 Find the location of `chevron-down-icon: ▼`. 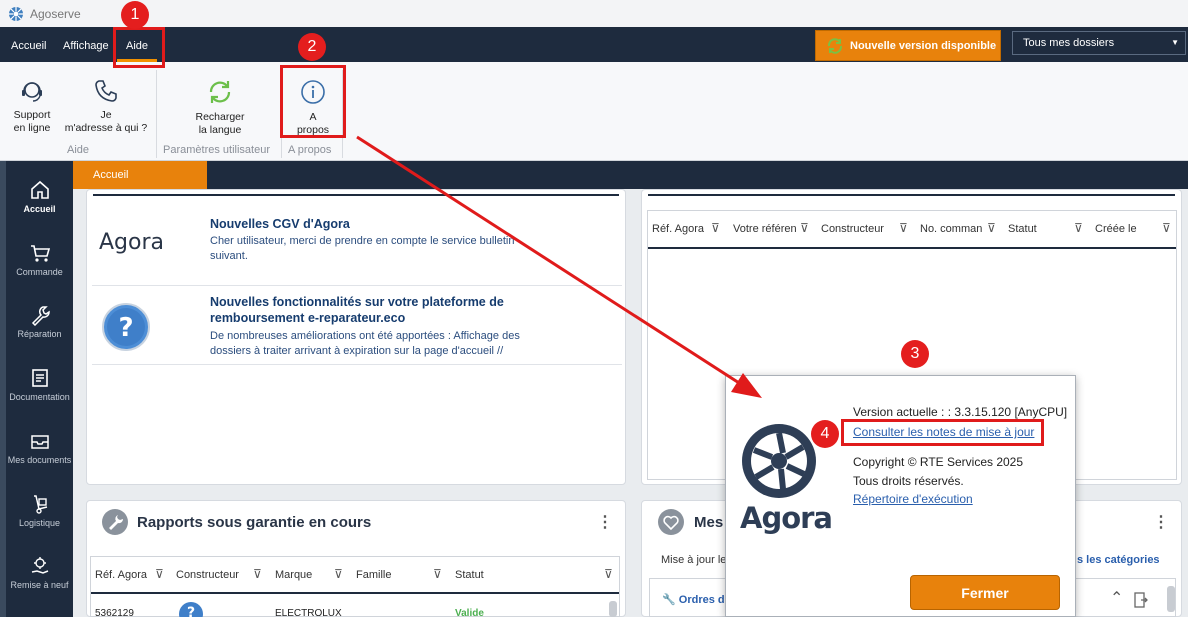

chevron-down-icon: ▼ is located at coordinates (1175, 42).